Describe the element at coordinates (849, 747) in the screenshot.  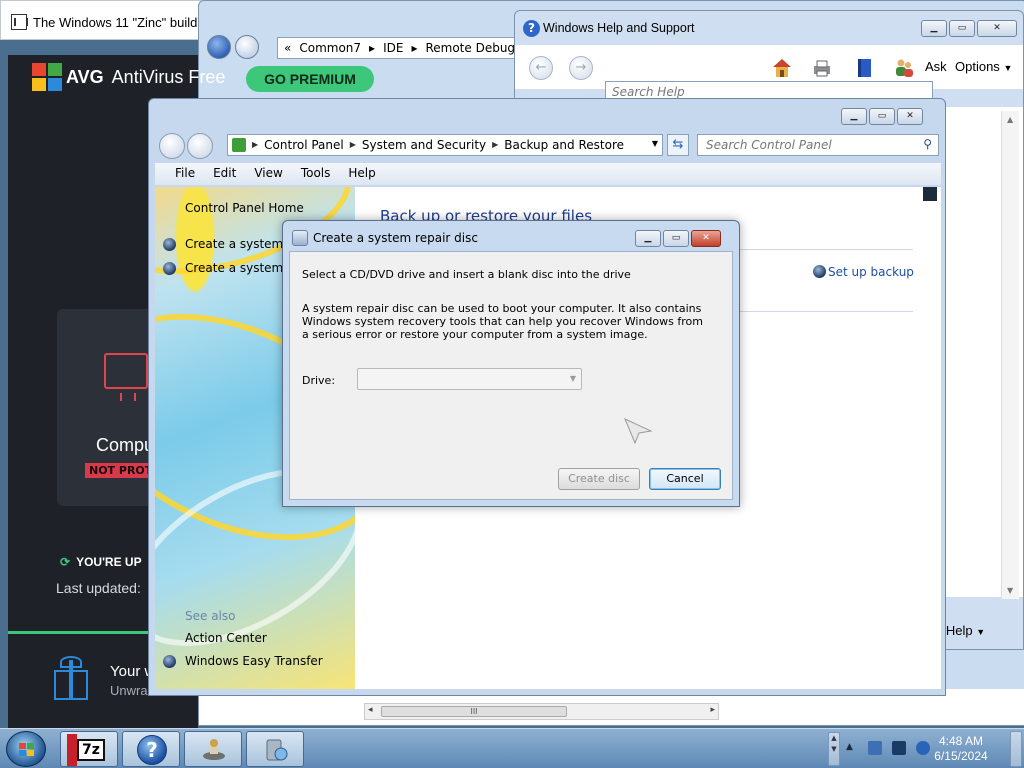
I see `show-hidden-icons: ▲` at that location.